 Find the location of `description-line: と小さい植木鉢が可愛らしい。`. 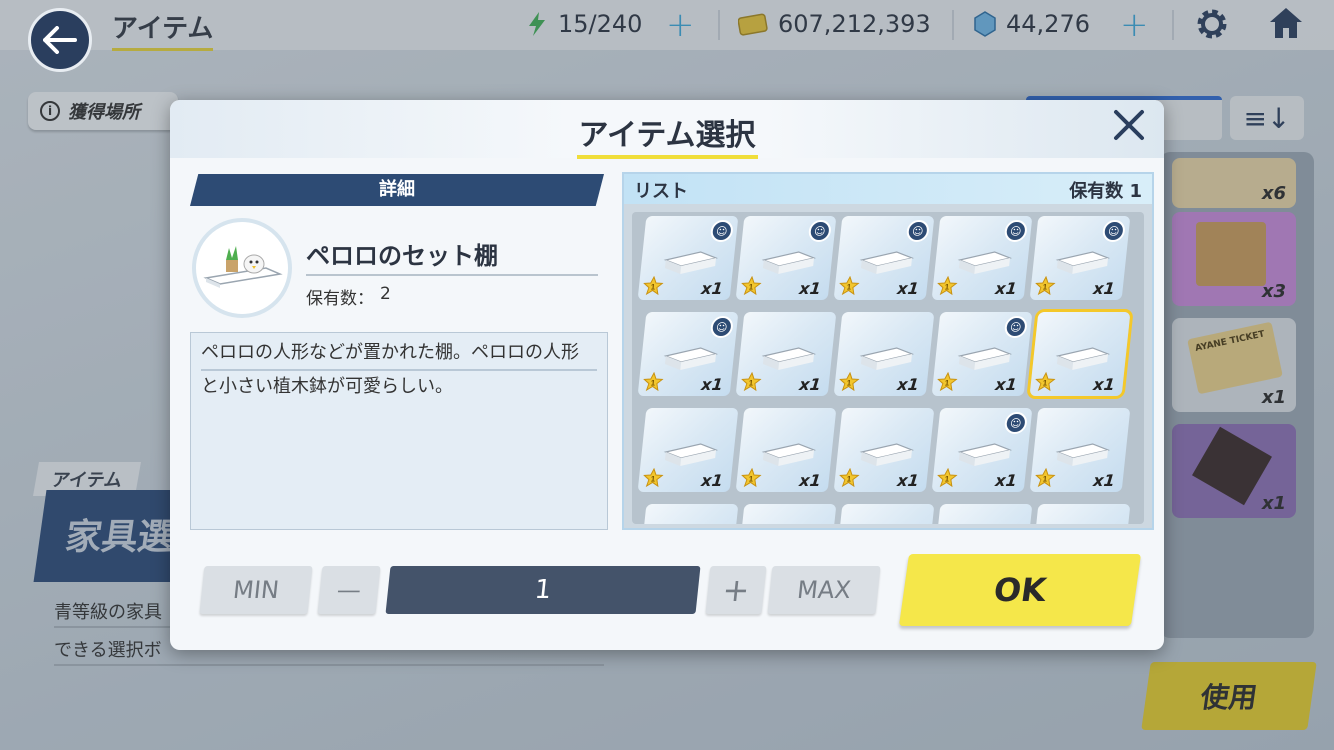

description-line: と小さい植木鉢が可愛らしい。 is located at coordinates (327, 386).